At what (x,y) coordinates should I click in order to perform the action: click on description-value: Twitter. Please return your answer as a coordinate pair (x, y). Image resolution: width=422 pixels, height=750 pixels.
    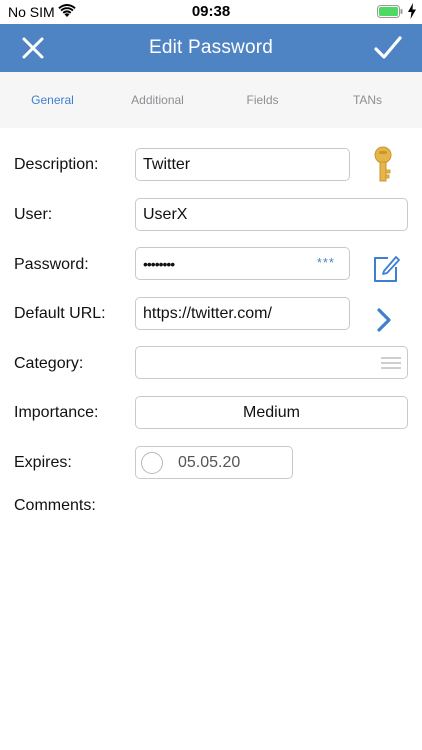
    Looking at the image, I should click on (167, 164).